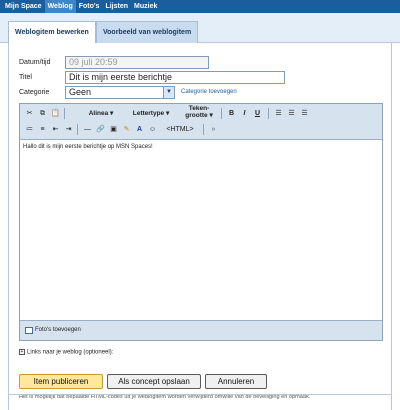 This screenshot has width=400, height=410. I want to click on indent-icon: ⇥, so click(68, 129).